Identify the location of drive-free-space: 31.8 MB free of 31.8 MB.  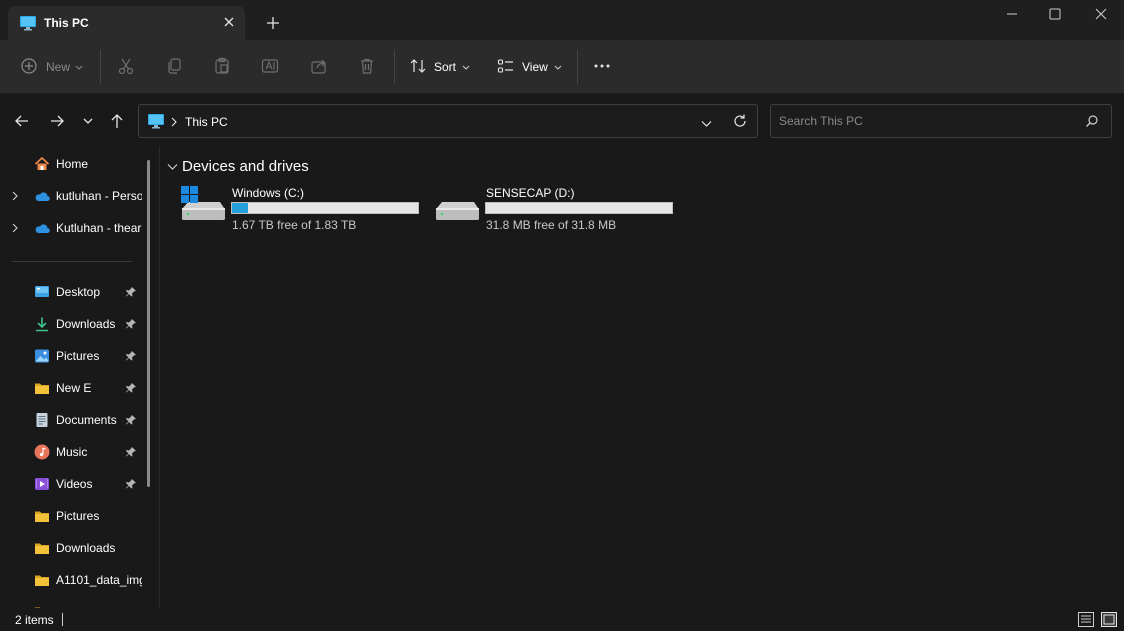
(551, 225).